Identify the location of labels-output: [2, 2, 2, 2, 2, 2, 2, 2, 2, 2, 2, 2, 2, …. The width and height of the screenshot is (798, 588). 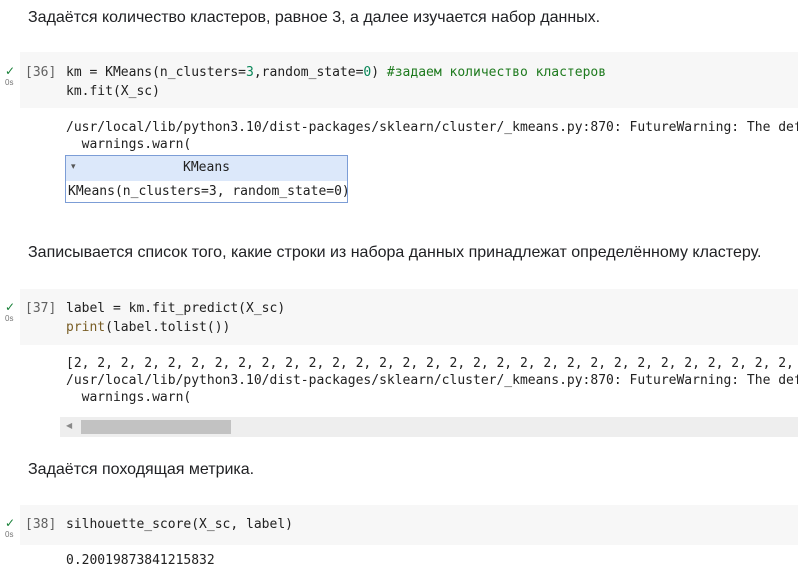
(432, 363).